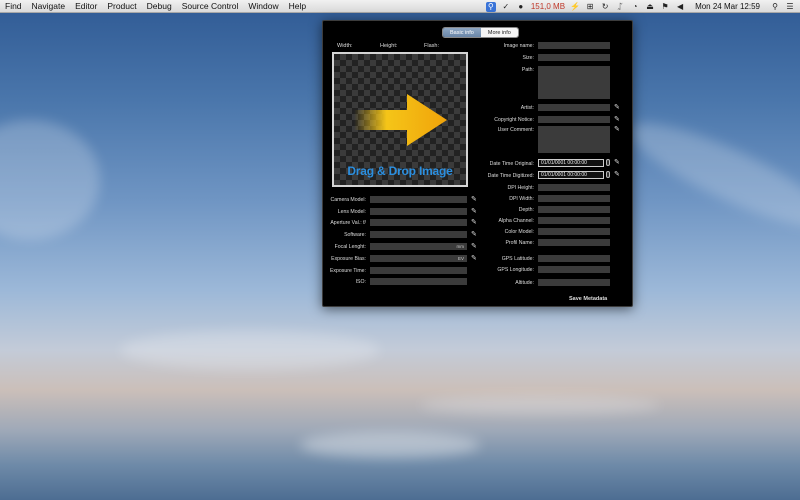 The height and width of the screenshot is (500, 800). I want to click on gps-longitude-label: GPS Longitude:, so click(515, 270).